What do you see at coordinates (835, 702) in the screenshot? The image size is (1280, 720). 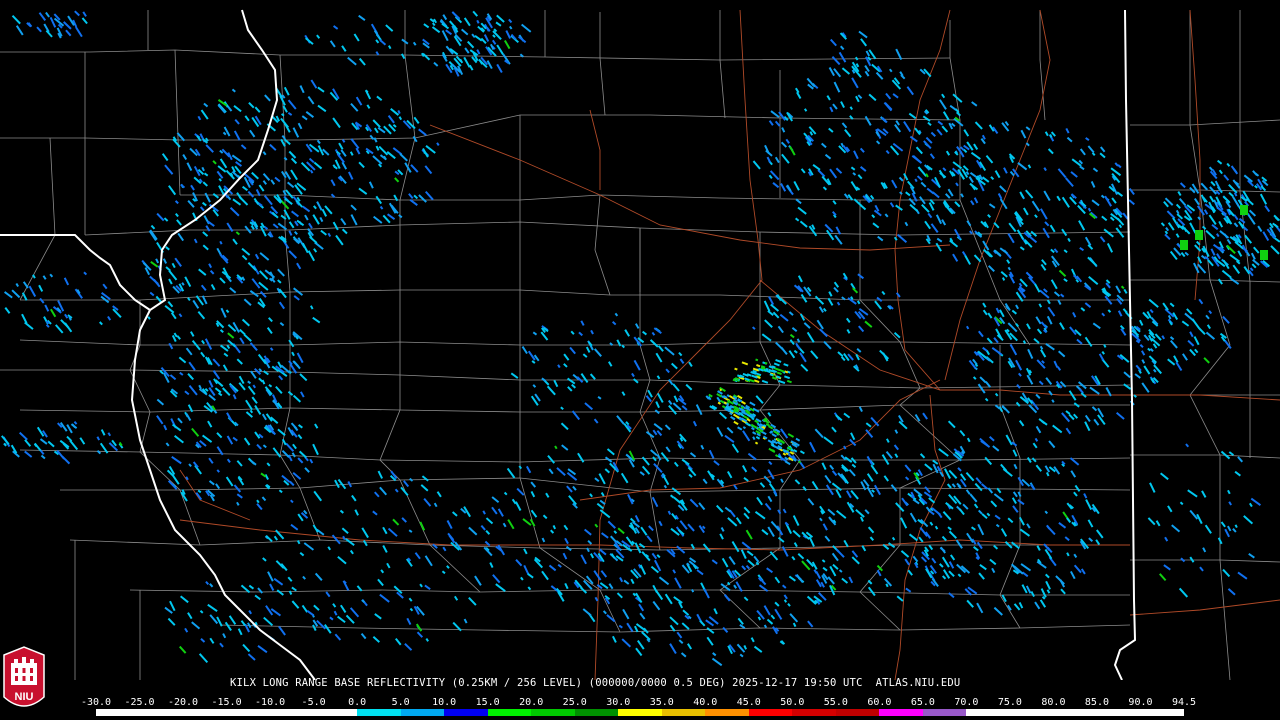 I see `legend-tick: 55.0` at bounding box center [835, 702].